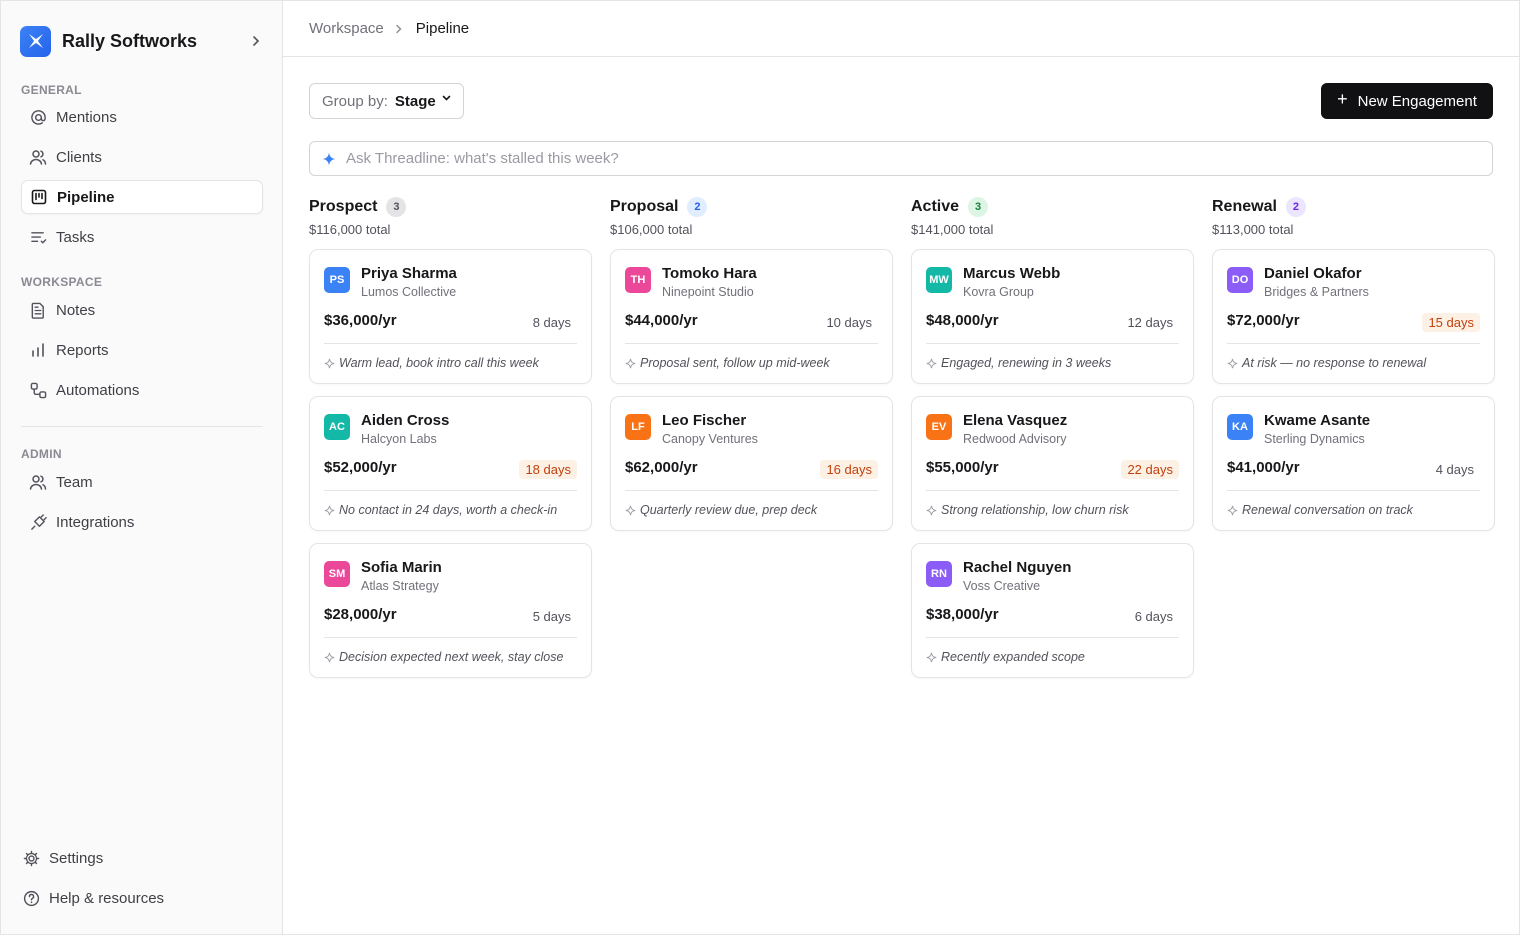  I want to click on column-total: $113,000 total, so click(1253, 229).